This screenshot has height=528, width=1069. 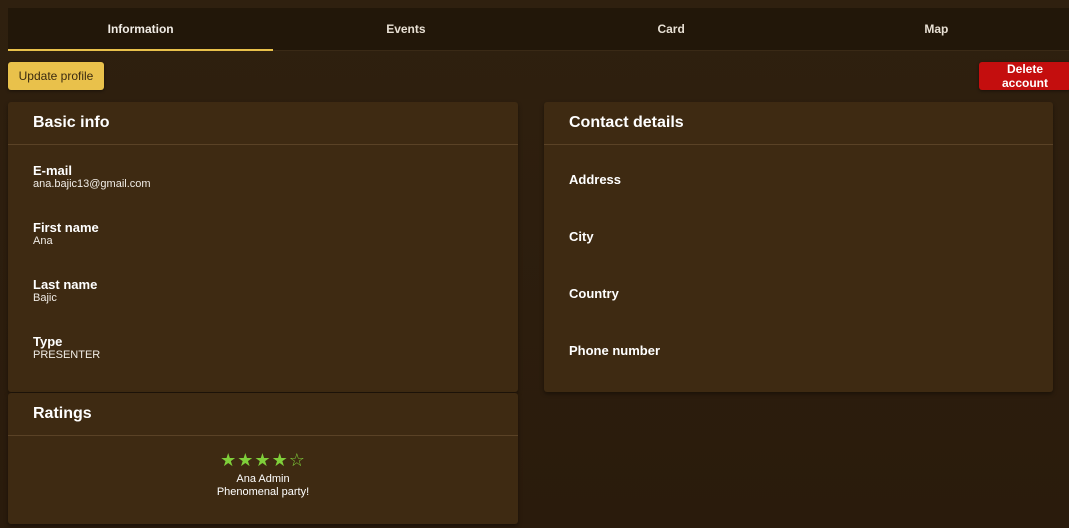 What do you see at coordinates (263, 123) in the screenshot?
I see `basic-info-title: Basic info` at bounding box center [263, 123].